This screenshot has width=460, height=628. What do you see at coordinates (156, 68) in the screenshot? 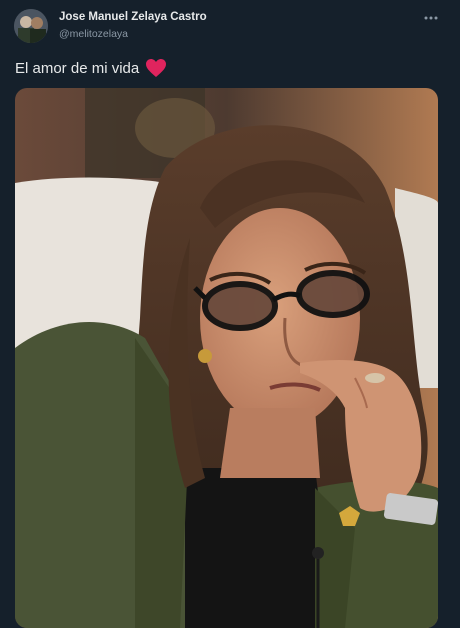
I see `red-heart-icon` at bounding box center [156, 68].